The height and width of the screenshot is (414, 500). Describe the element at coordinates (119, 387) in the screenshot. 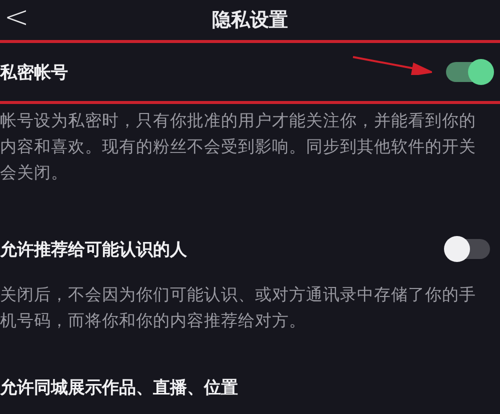

I see `setting-label: 允许同城展示作品、直播、位置` at that location.